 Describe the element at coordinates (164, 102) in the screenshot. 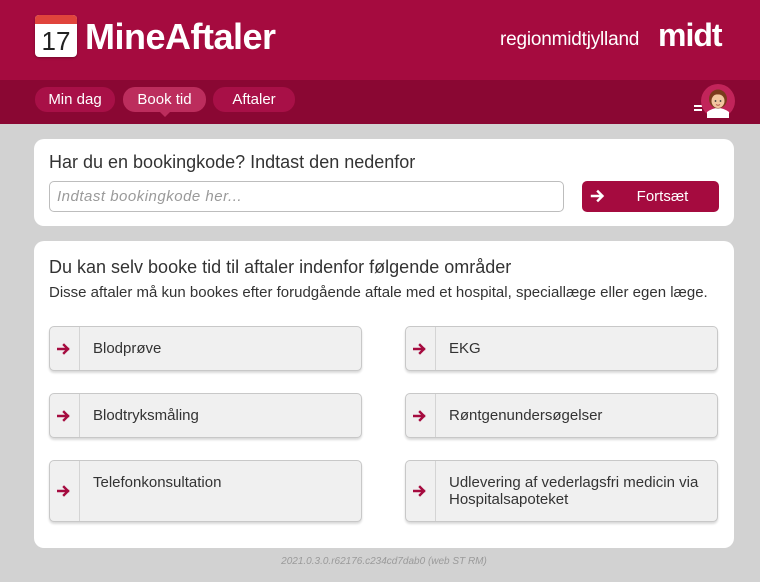

I see `tab-book-tid: Book tid` at that location.